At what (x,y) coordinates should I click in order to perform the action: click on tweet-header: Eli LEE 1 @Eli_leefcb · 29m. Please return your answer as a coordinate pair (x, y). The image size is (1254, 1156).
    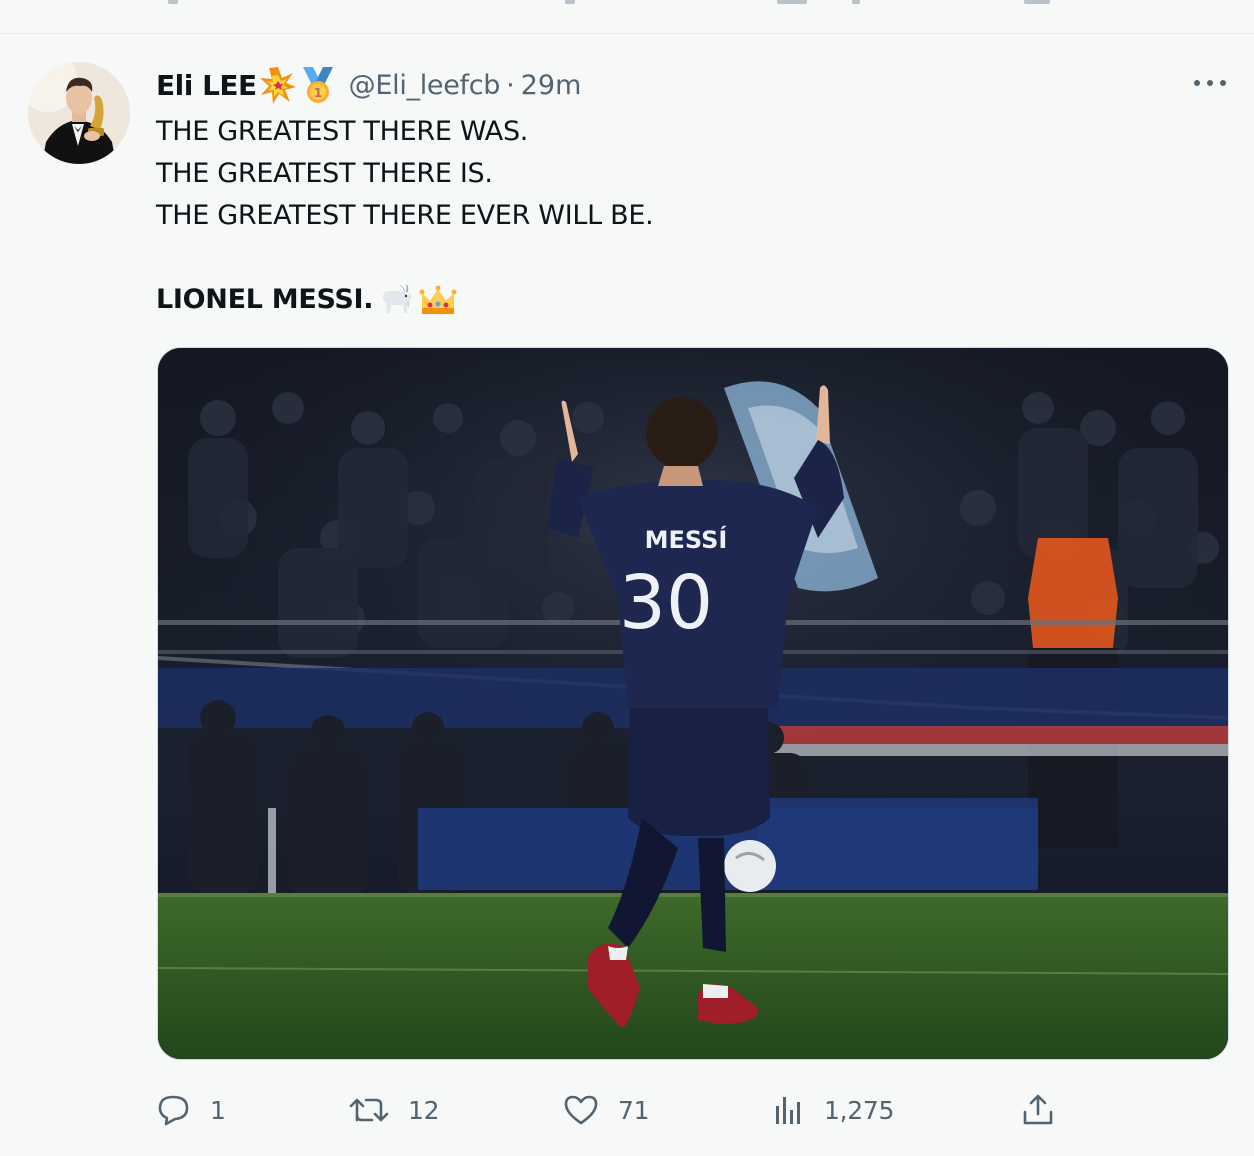
    Looking at the image, I should click on (368, 85).